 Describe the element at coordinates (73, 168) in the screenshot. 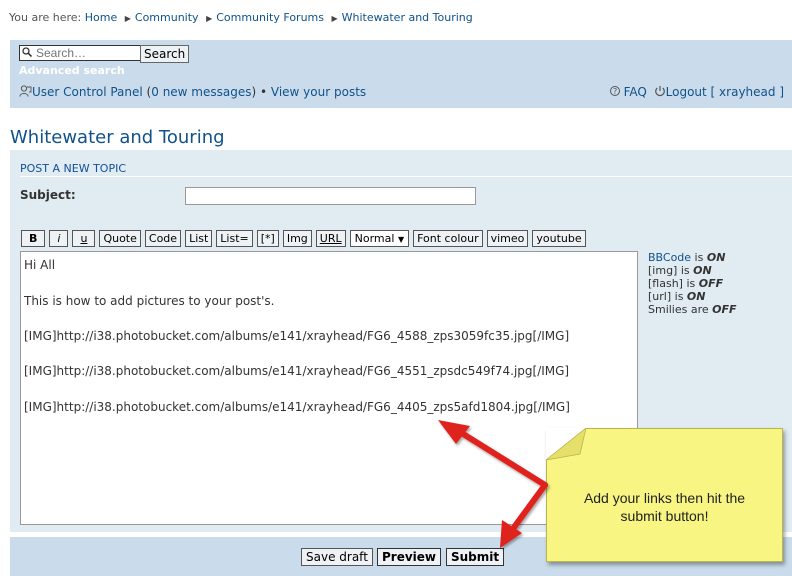

I see `panel-heading: POST A NEW TOPIC` at that location.